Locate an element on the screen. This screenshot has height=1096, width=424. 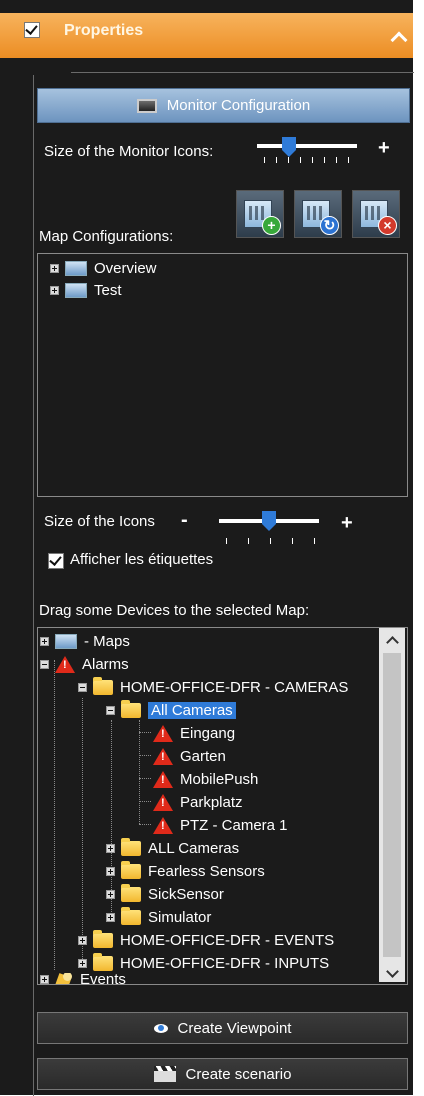
delete-map-config-button: × is located at coordinates (376, 214).